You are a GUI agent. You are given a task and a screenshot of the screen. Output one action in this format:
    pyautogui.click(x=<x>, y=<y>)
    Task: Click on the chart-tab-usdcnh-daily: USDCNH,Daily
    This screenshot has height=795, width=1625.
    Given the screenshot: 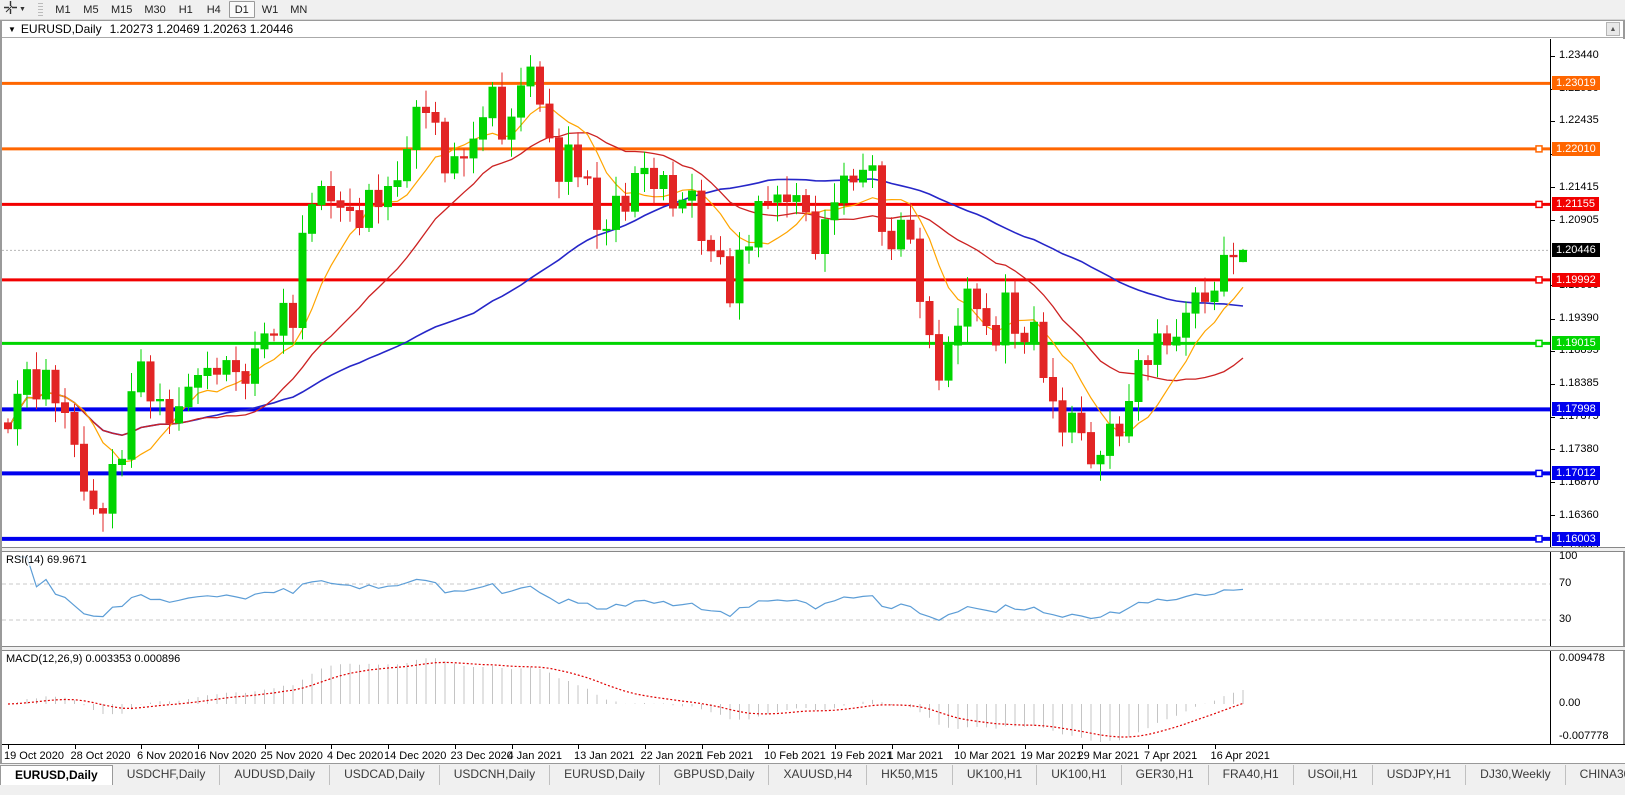 What is the action you would take?
    pyautogui.click(x=495, y=775)
    